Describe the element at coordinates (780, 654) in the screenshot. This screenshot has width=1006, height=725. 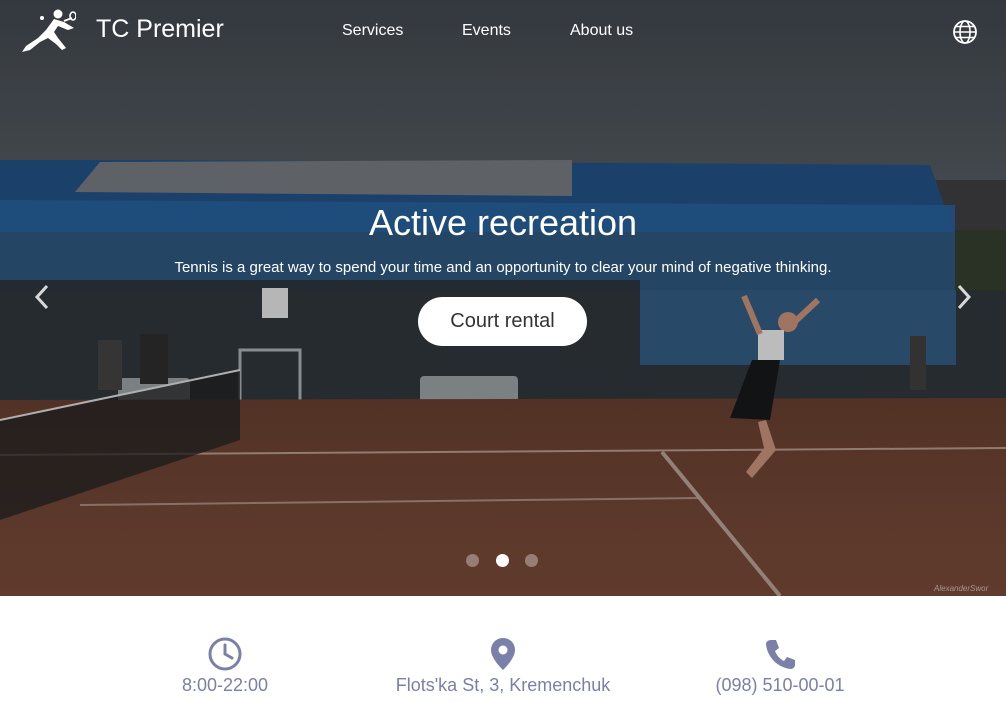
I see `phone-icon` at that location.